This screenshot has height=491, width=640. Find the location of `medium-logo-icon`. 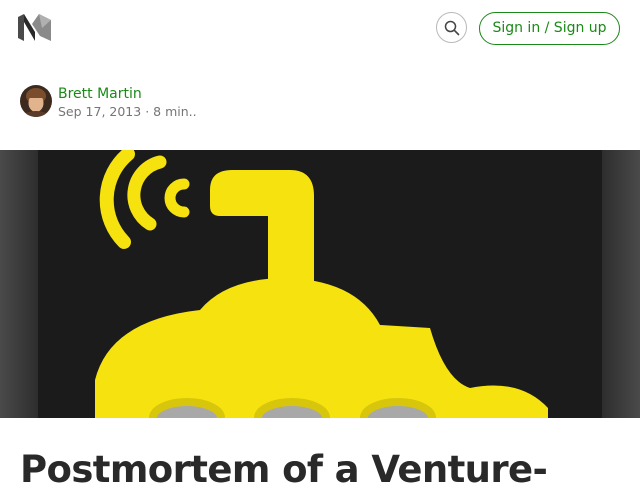

medium-logo-icon is located at coordinates (34, 27).